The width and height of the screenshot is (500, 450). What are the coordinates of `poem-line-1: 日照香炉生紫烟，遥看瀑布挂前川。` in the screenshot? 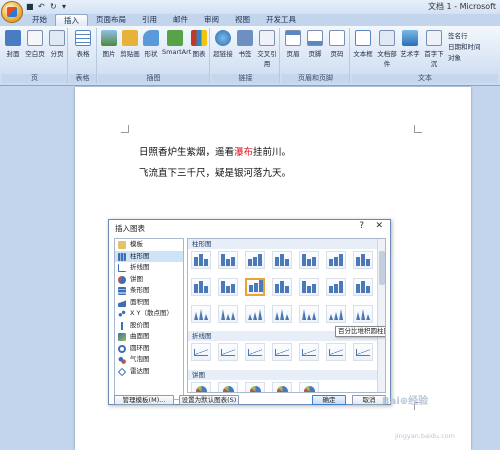 It's located at (215, 151).